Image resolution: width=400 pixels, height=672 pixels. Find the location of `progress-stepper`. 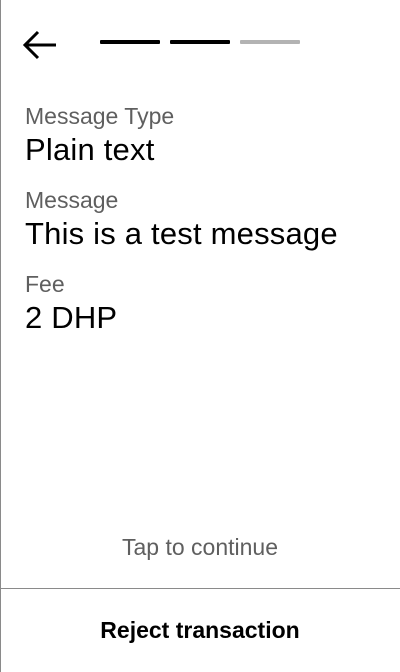

progress-stepper is located at coordinates (200, 42).